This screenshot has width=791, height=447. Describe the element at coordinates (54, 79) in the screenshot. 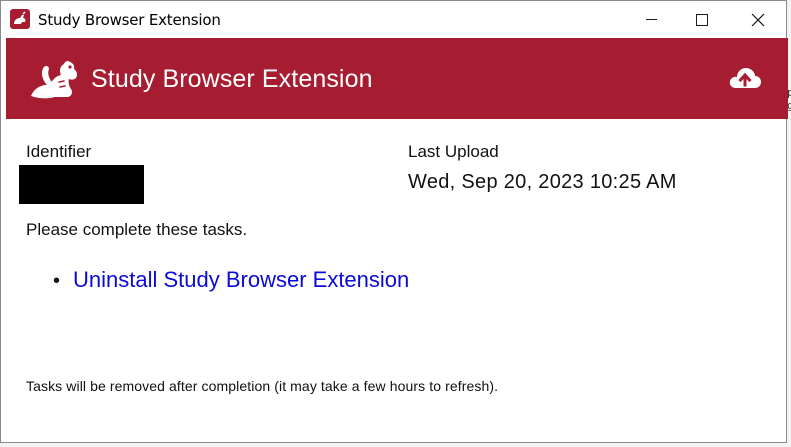

I see `chipmunk-icon` at that location.